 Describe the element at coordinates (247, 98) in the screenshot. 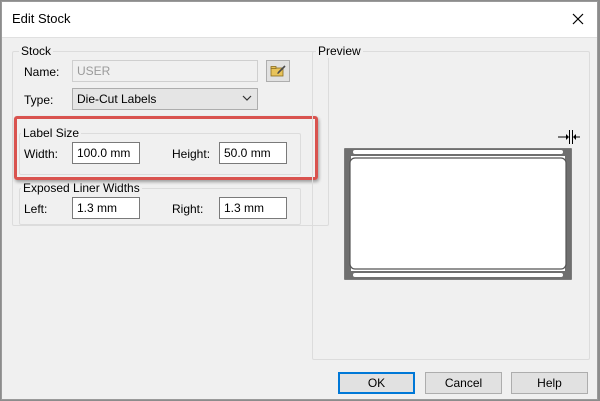

I see `chevron-down-icon` at that location.